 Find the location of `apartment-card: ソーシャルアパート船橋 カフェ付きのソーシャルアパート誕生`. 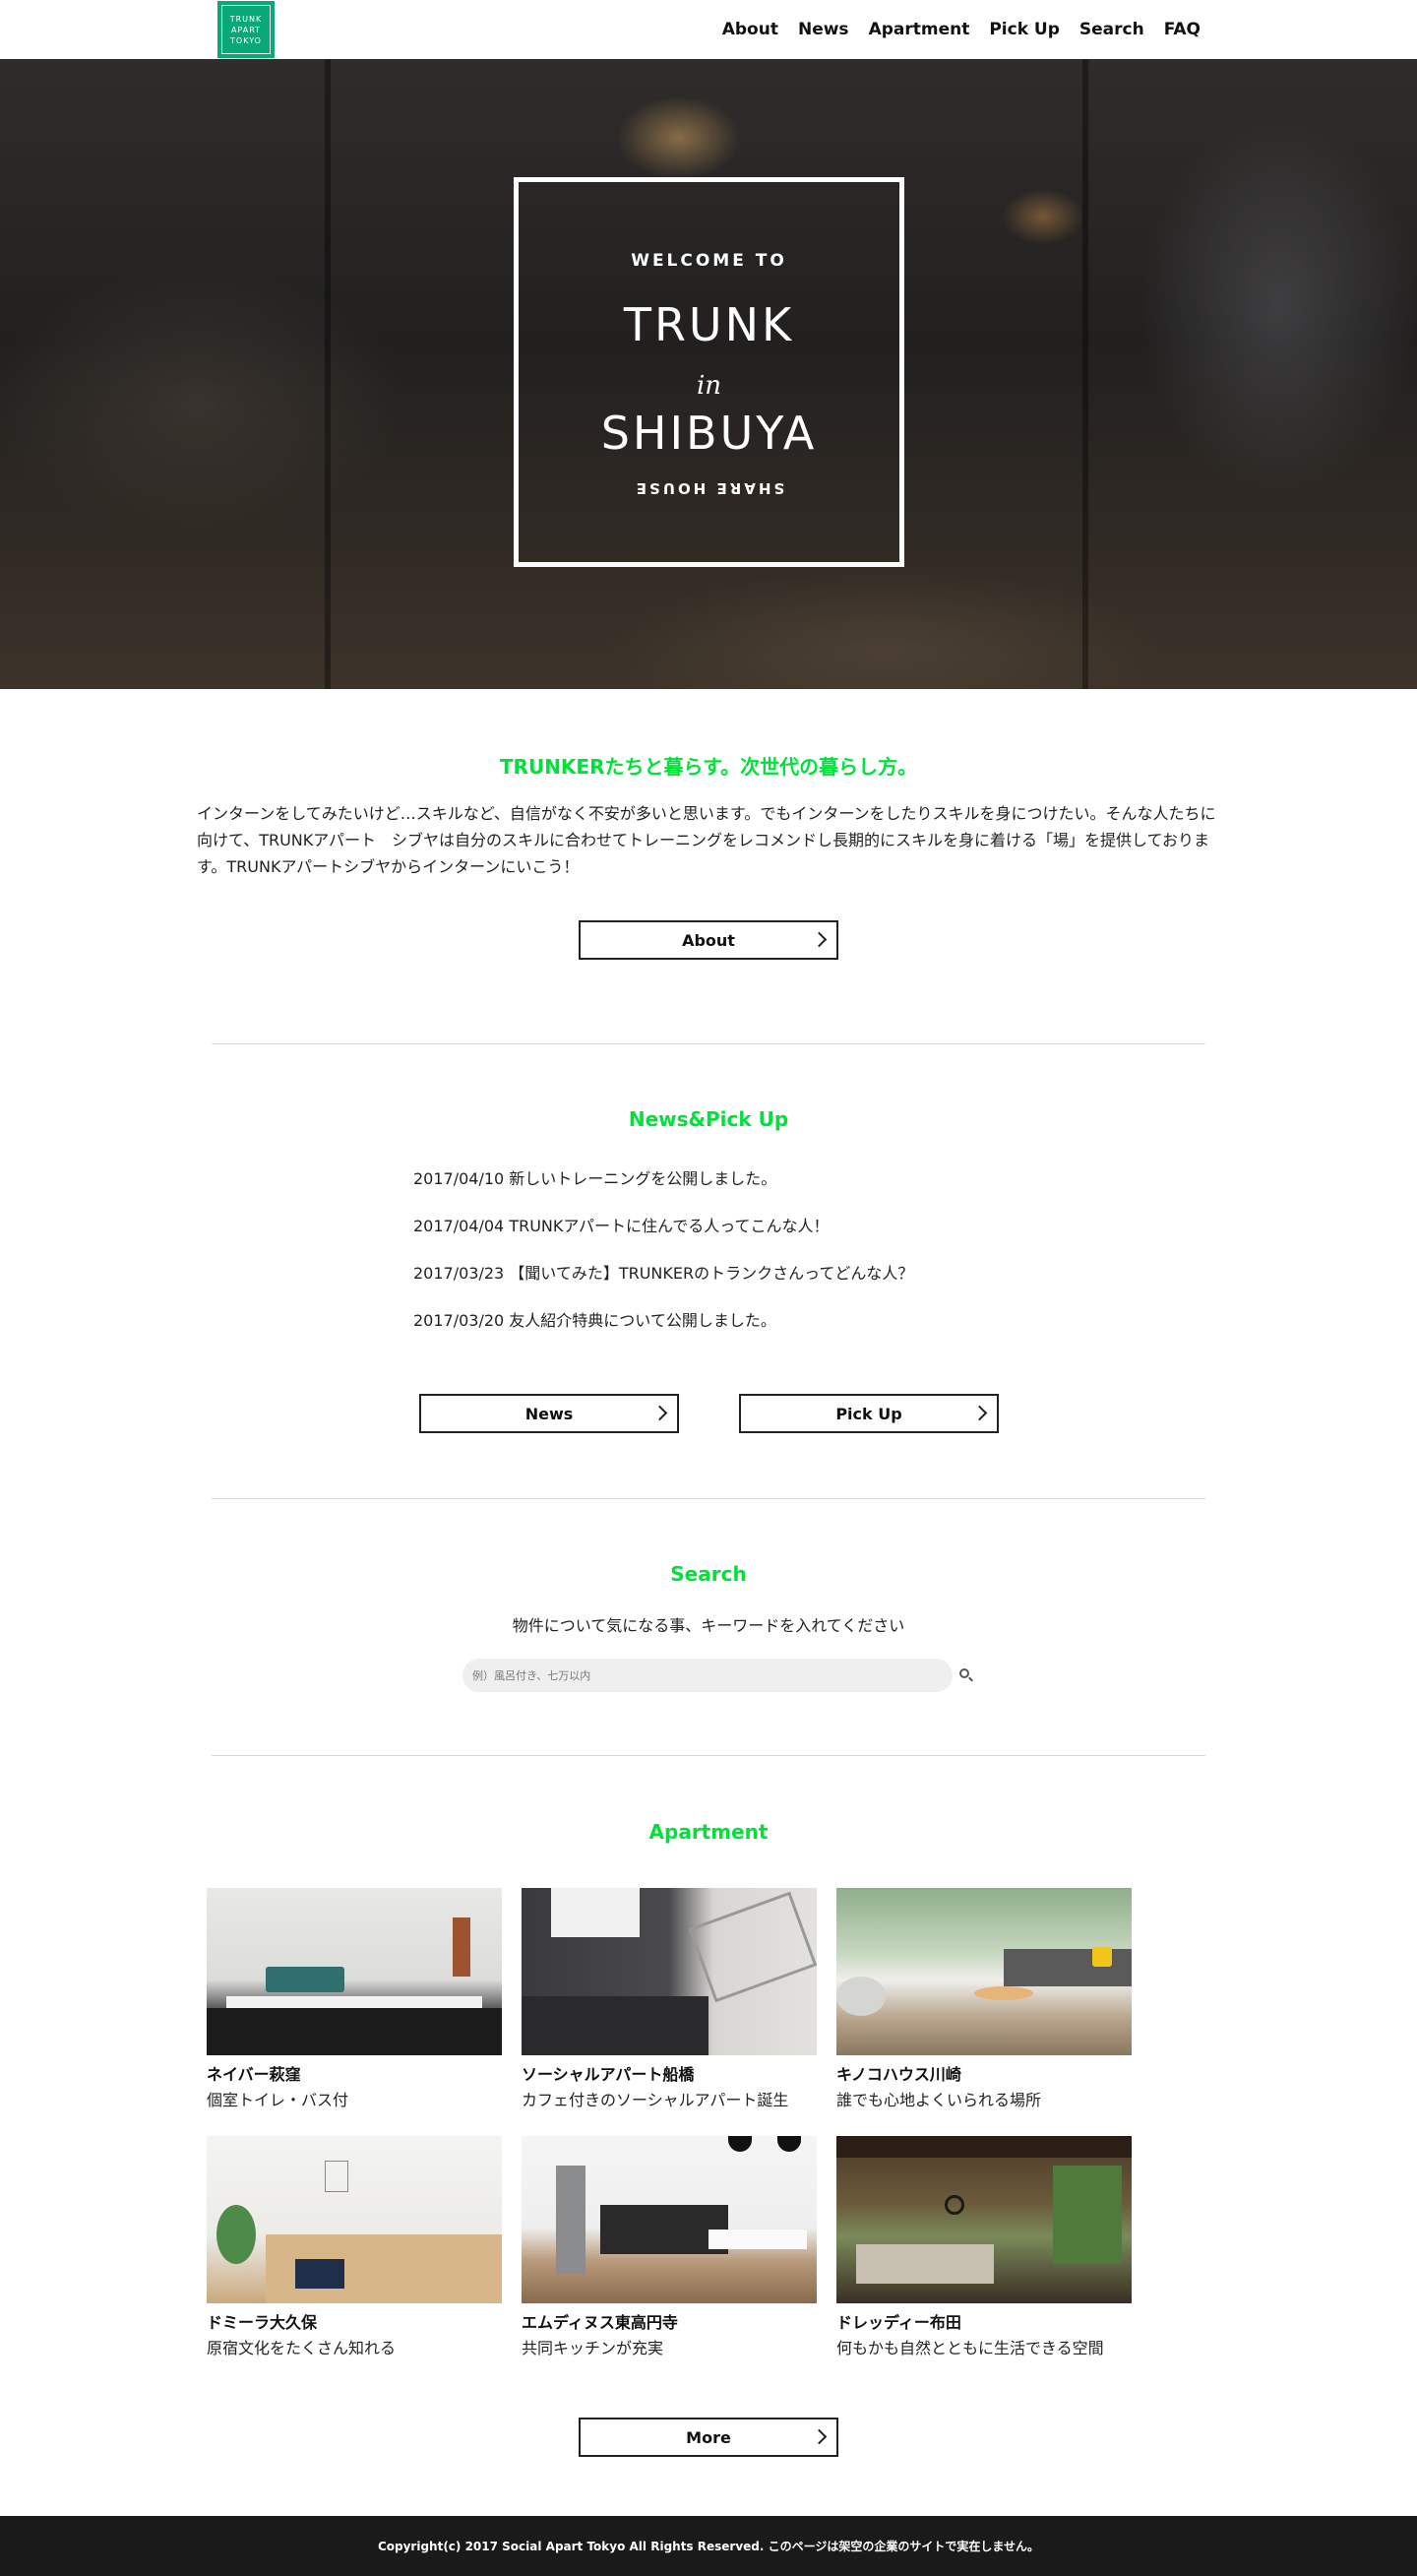

apartment-card: ソーシャルアパート船橋 カフェ付きのソーシャルアパート誕生 is located at coordinates (669, 1999).